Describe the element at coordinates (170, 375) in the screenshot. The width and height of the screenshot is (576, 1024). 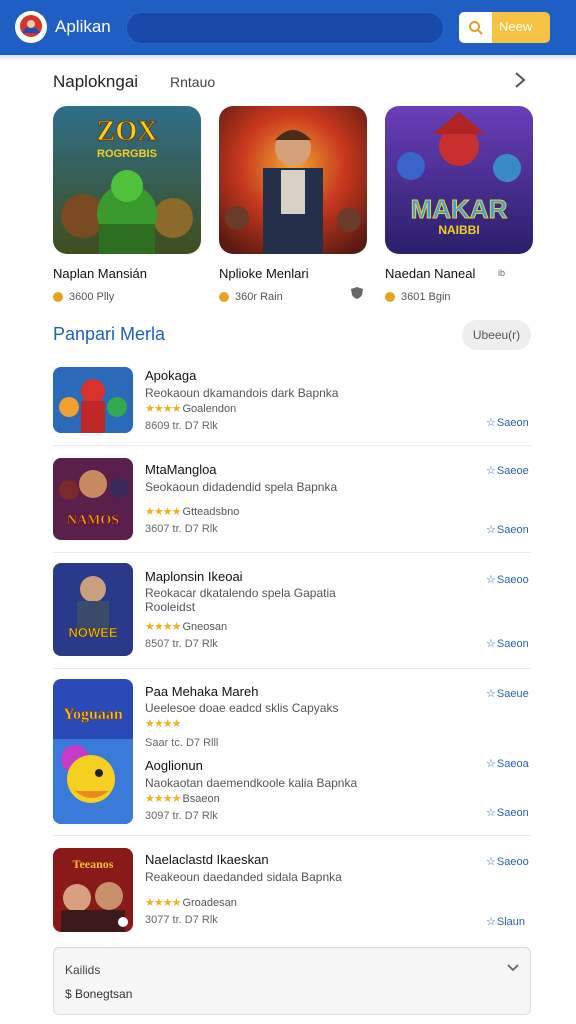
I see `list-item-title: Apokaga` at that location.